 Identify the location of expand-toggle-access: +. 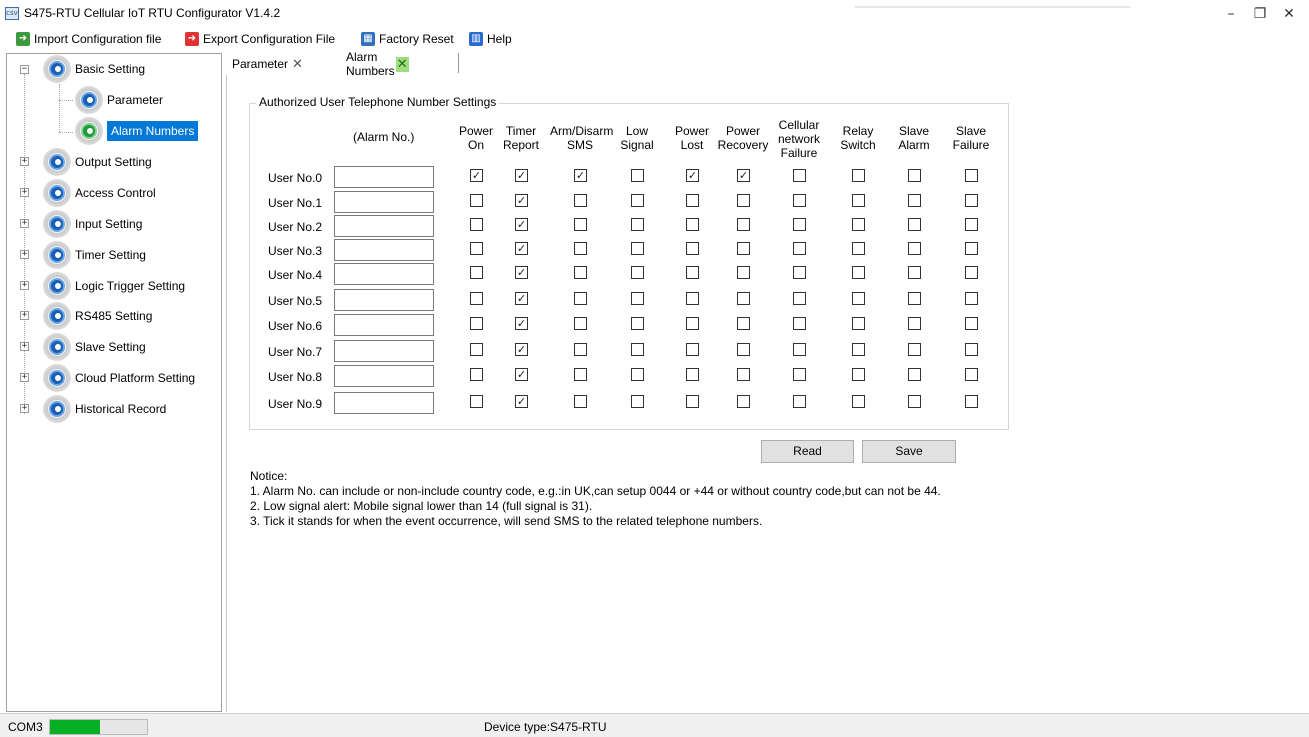
(24, 192).